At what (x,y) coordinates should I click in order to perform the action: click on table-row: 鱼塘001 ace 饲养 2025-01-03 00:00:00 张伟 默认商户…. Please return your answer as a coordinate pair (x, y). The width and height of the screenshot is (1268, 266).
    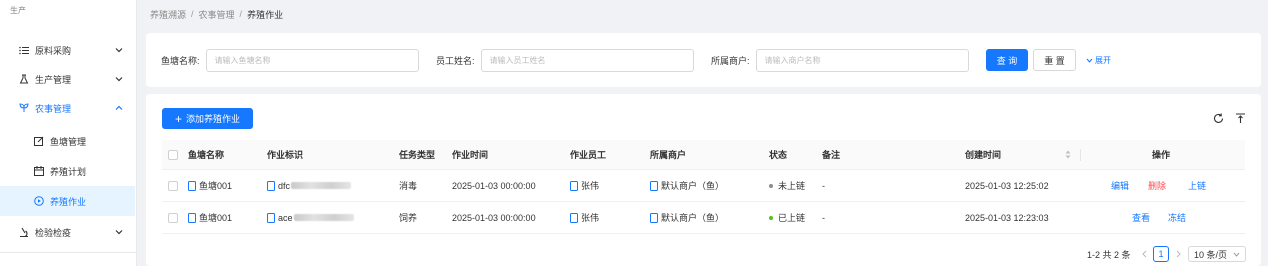
    Looking at the image, I should click on (703, 218).